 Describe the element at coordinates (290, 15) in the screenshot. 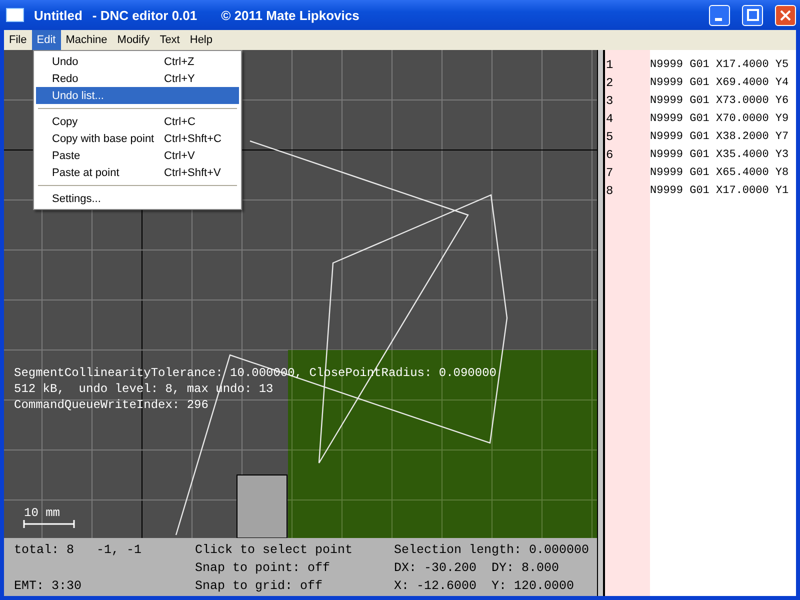

I see `window-title: © 2011 Mate Lipkovics` at that location.